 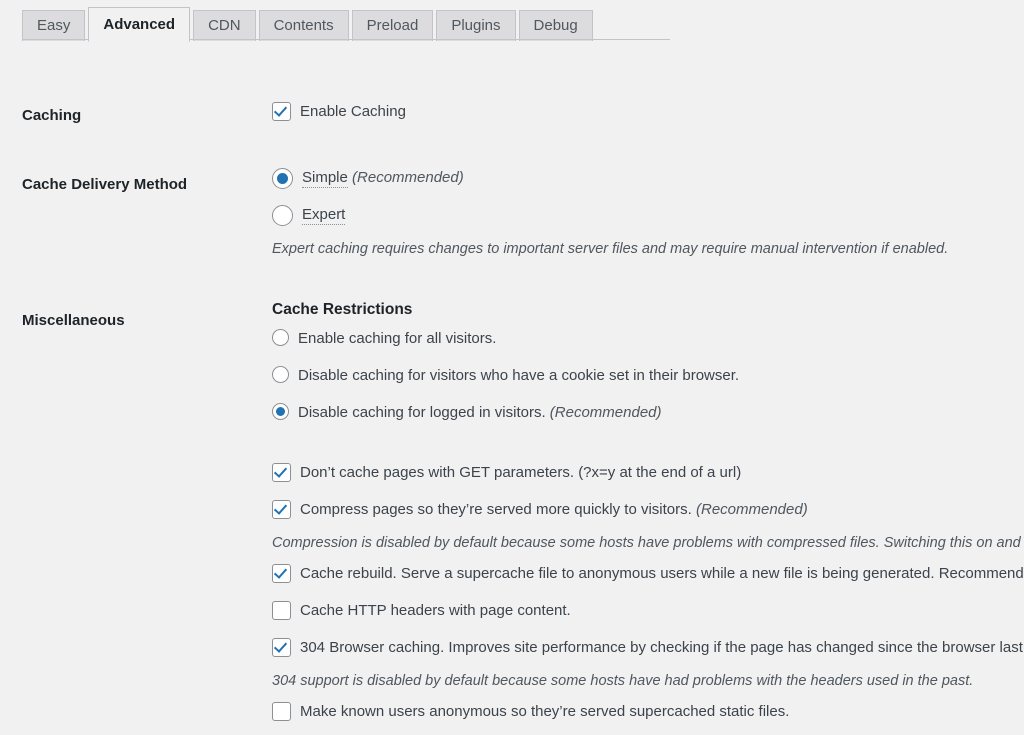 I want to click on row-label-cache-delivery-method: Cache Delivery Method, so click(x=105, y=184).